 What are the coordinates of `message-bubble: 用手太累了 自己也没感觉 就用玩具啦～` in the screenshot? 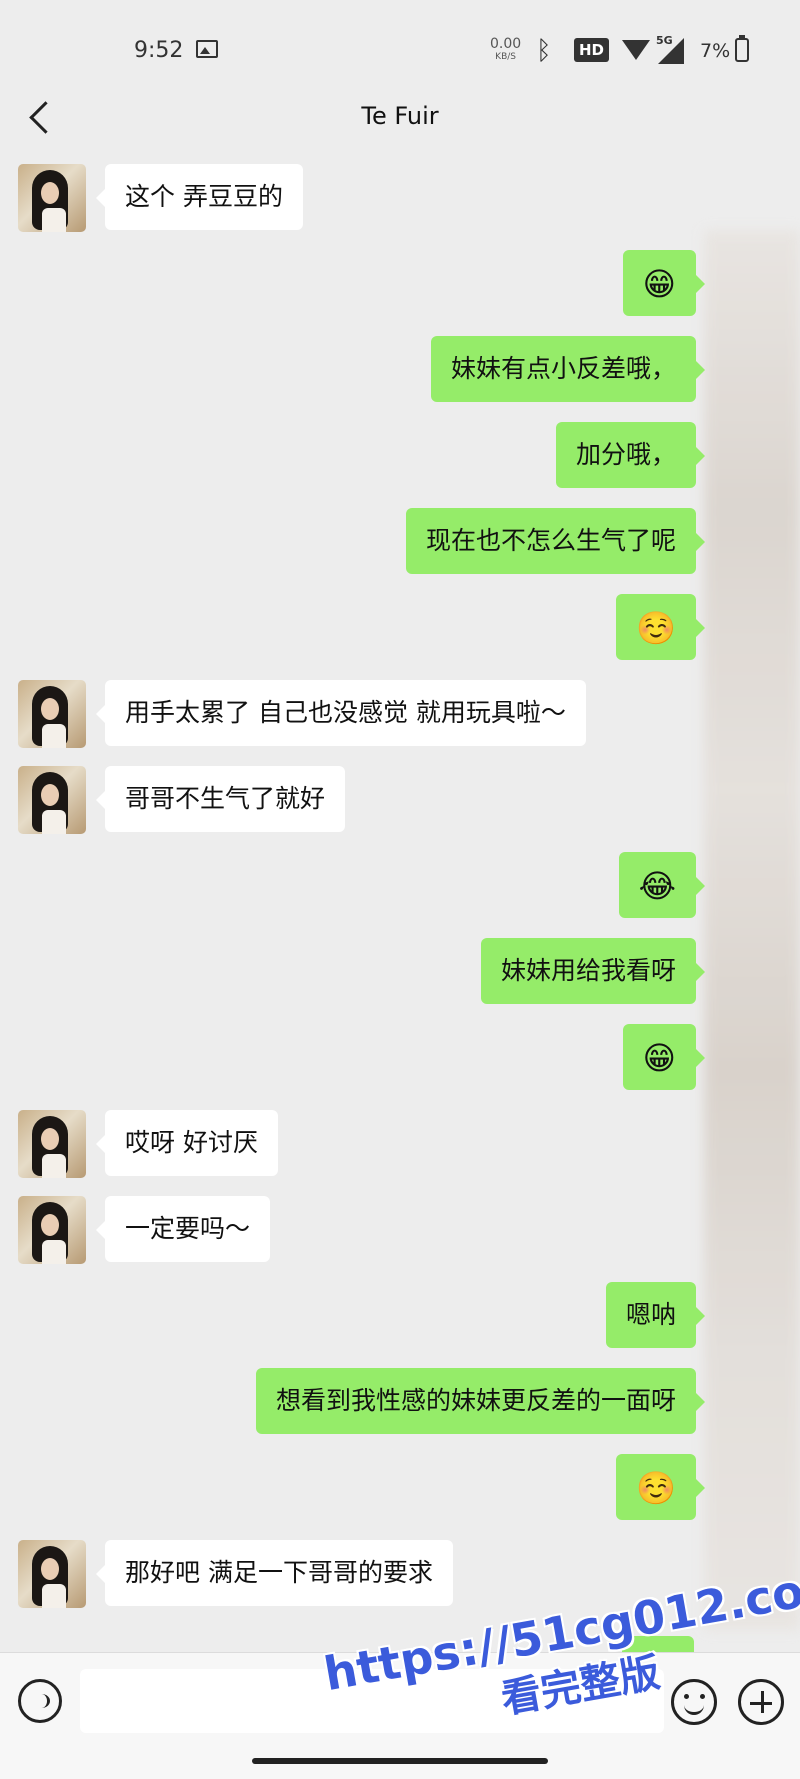 It's located at (341, 713).